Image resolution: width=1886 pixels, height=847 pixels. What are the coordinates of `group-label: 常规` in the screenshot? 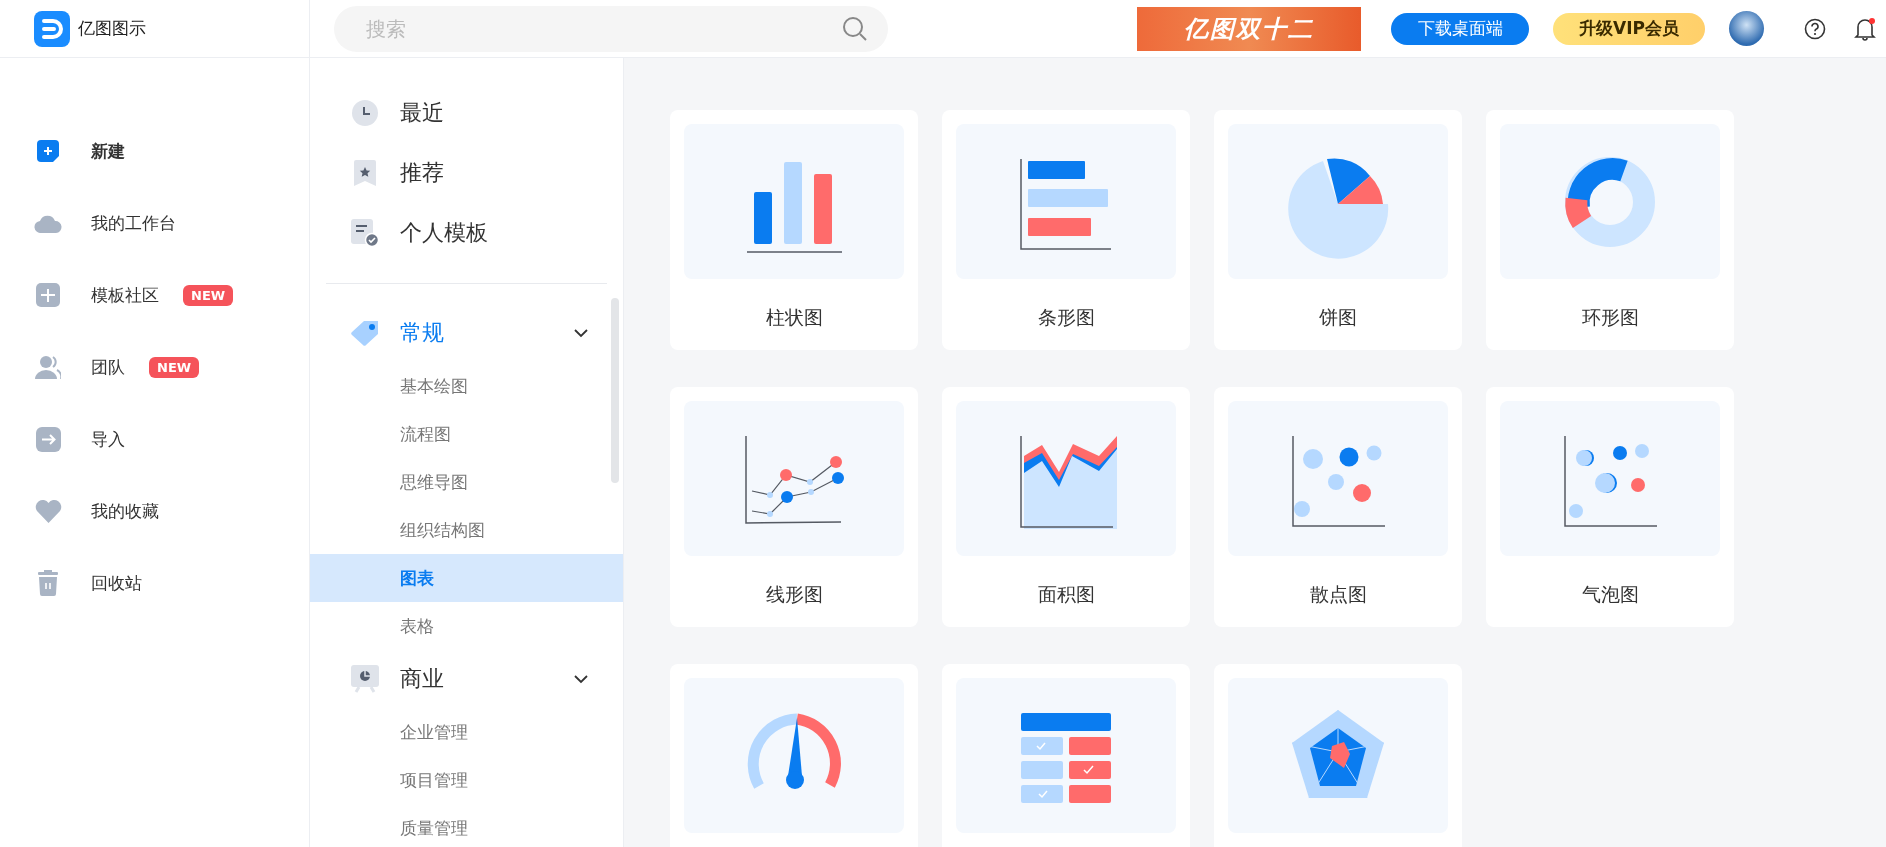 It's located at (422, 333).